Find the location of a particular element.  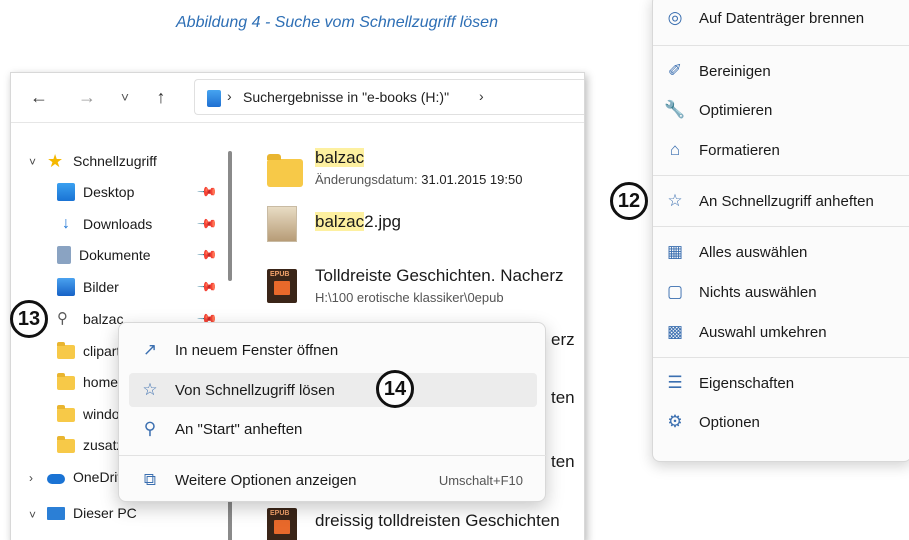

menu-item-pin-to-start: ⚲ An "Start" anheften is located at coordinates (333, 429).